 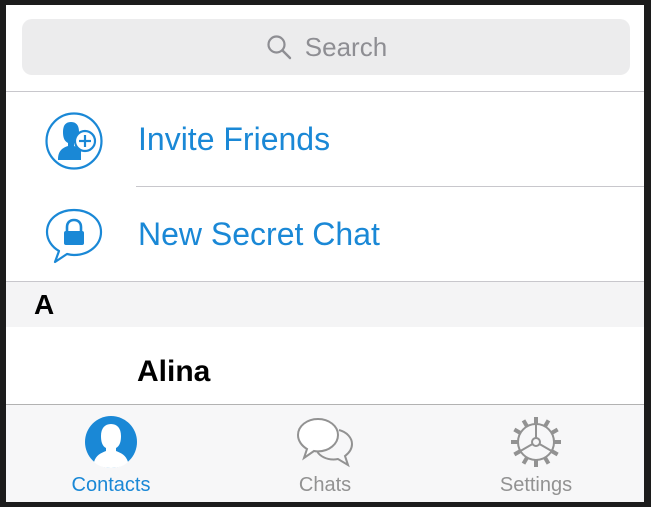 I want to click on contacts-icon, so click(x=111, y=442).